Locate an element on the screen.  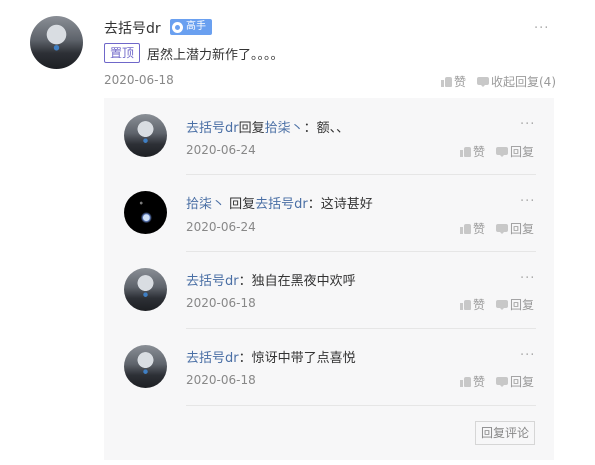
collapse-replies-button: 收起回复(4) is located at coordinates (516, 81).